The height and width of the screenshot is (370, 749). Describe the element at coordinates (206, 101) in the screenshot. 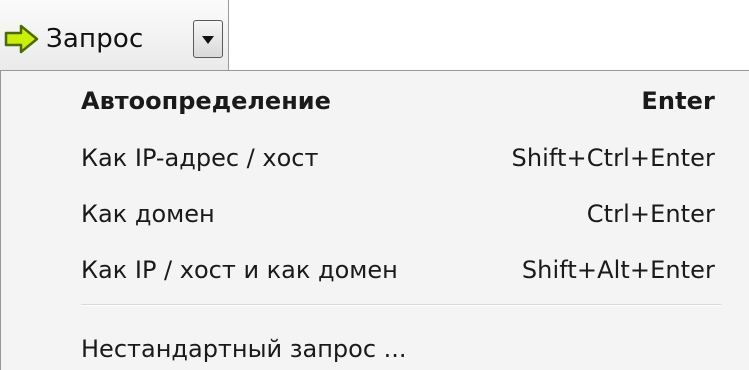

I see `menu-item-label: Автоопределение` at that location.